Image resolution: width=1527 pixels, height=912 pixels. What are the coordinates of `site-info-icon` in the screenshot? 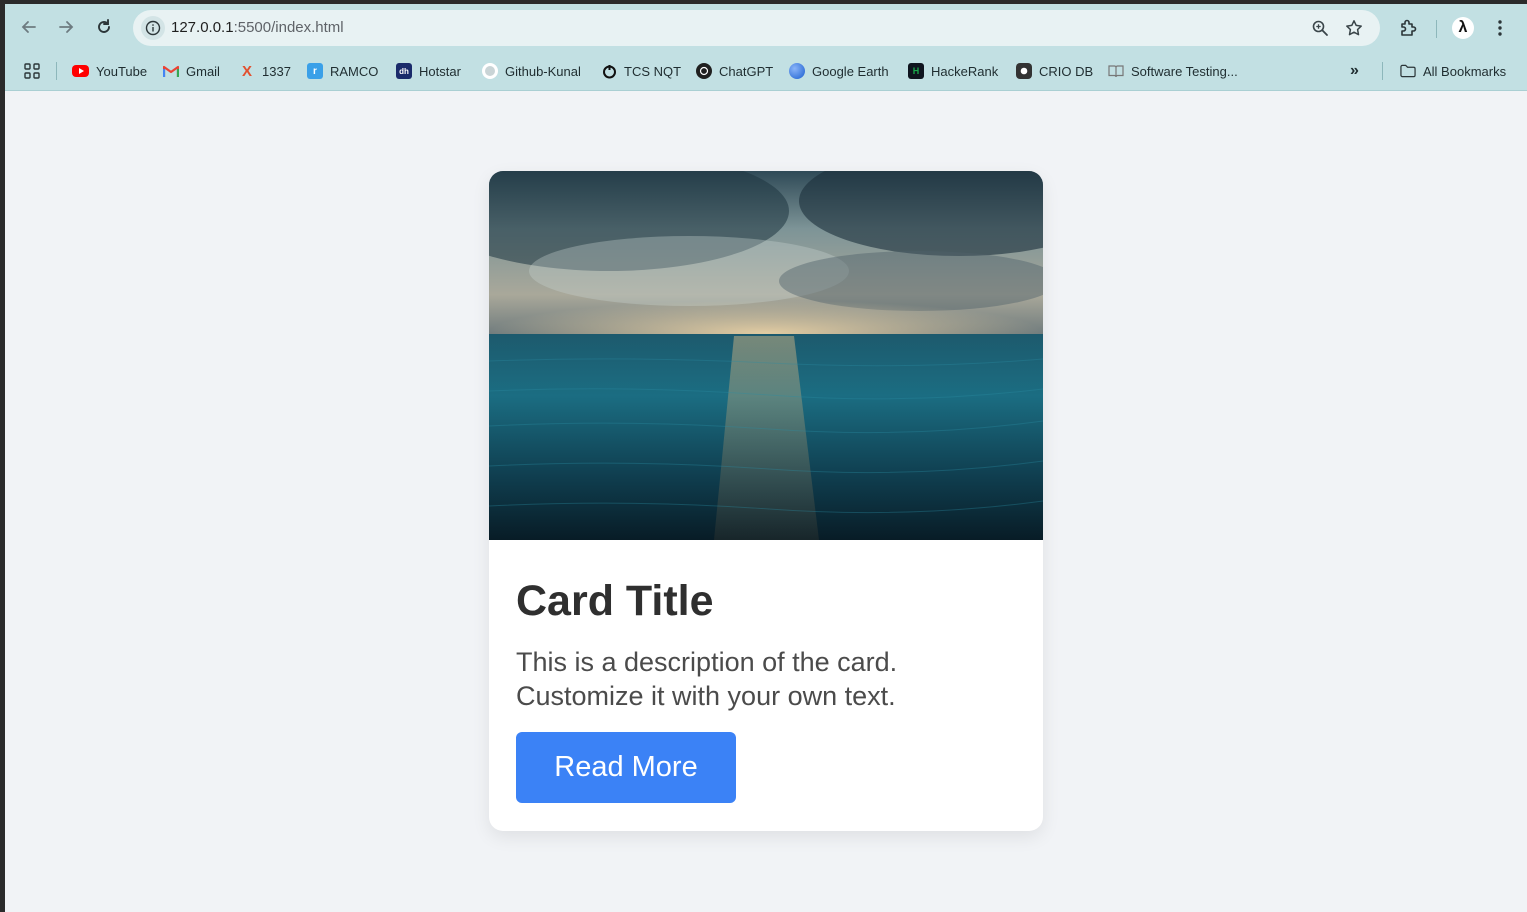 It's located at (153, 28).